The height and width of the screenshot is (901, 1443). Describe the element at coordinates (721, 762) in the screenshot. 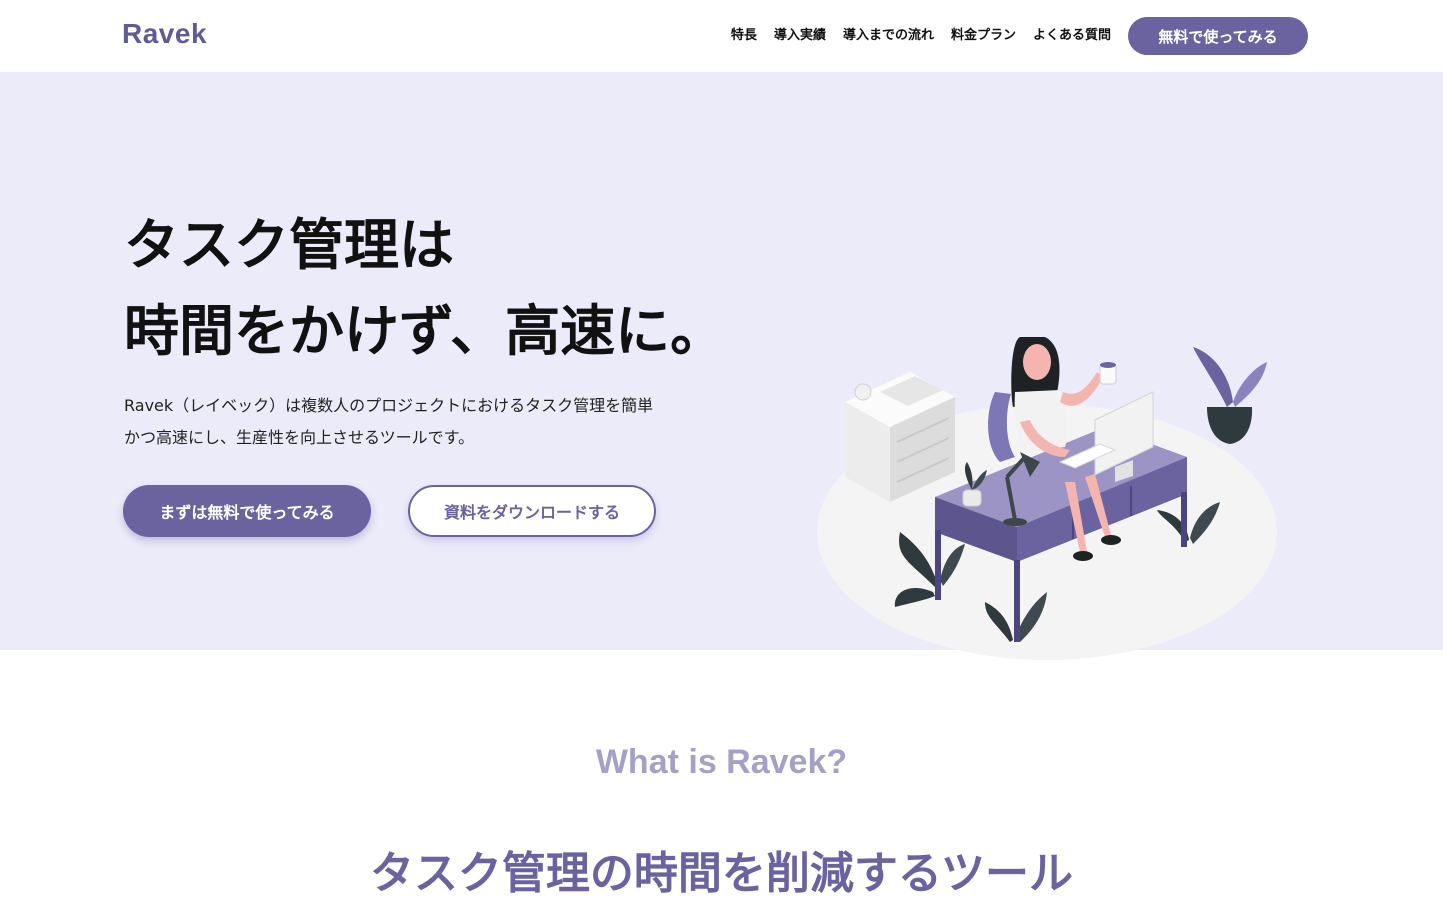

I see `about-eyebrow: What is Ravek?` at that location.